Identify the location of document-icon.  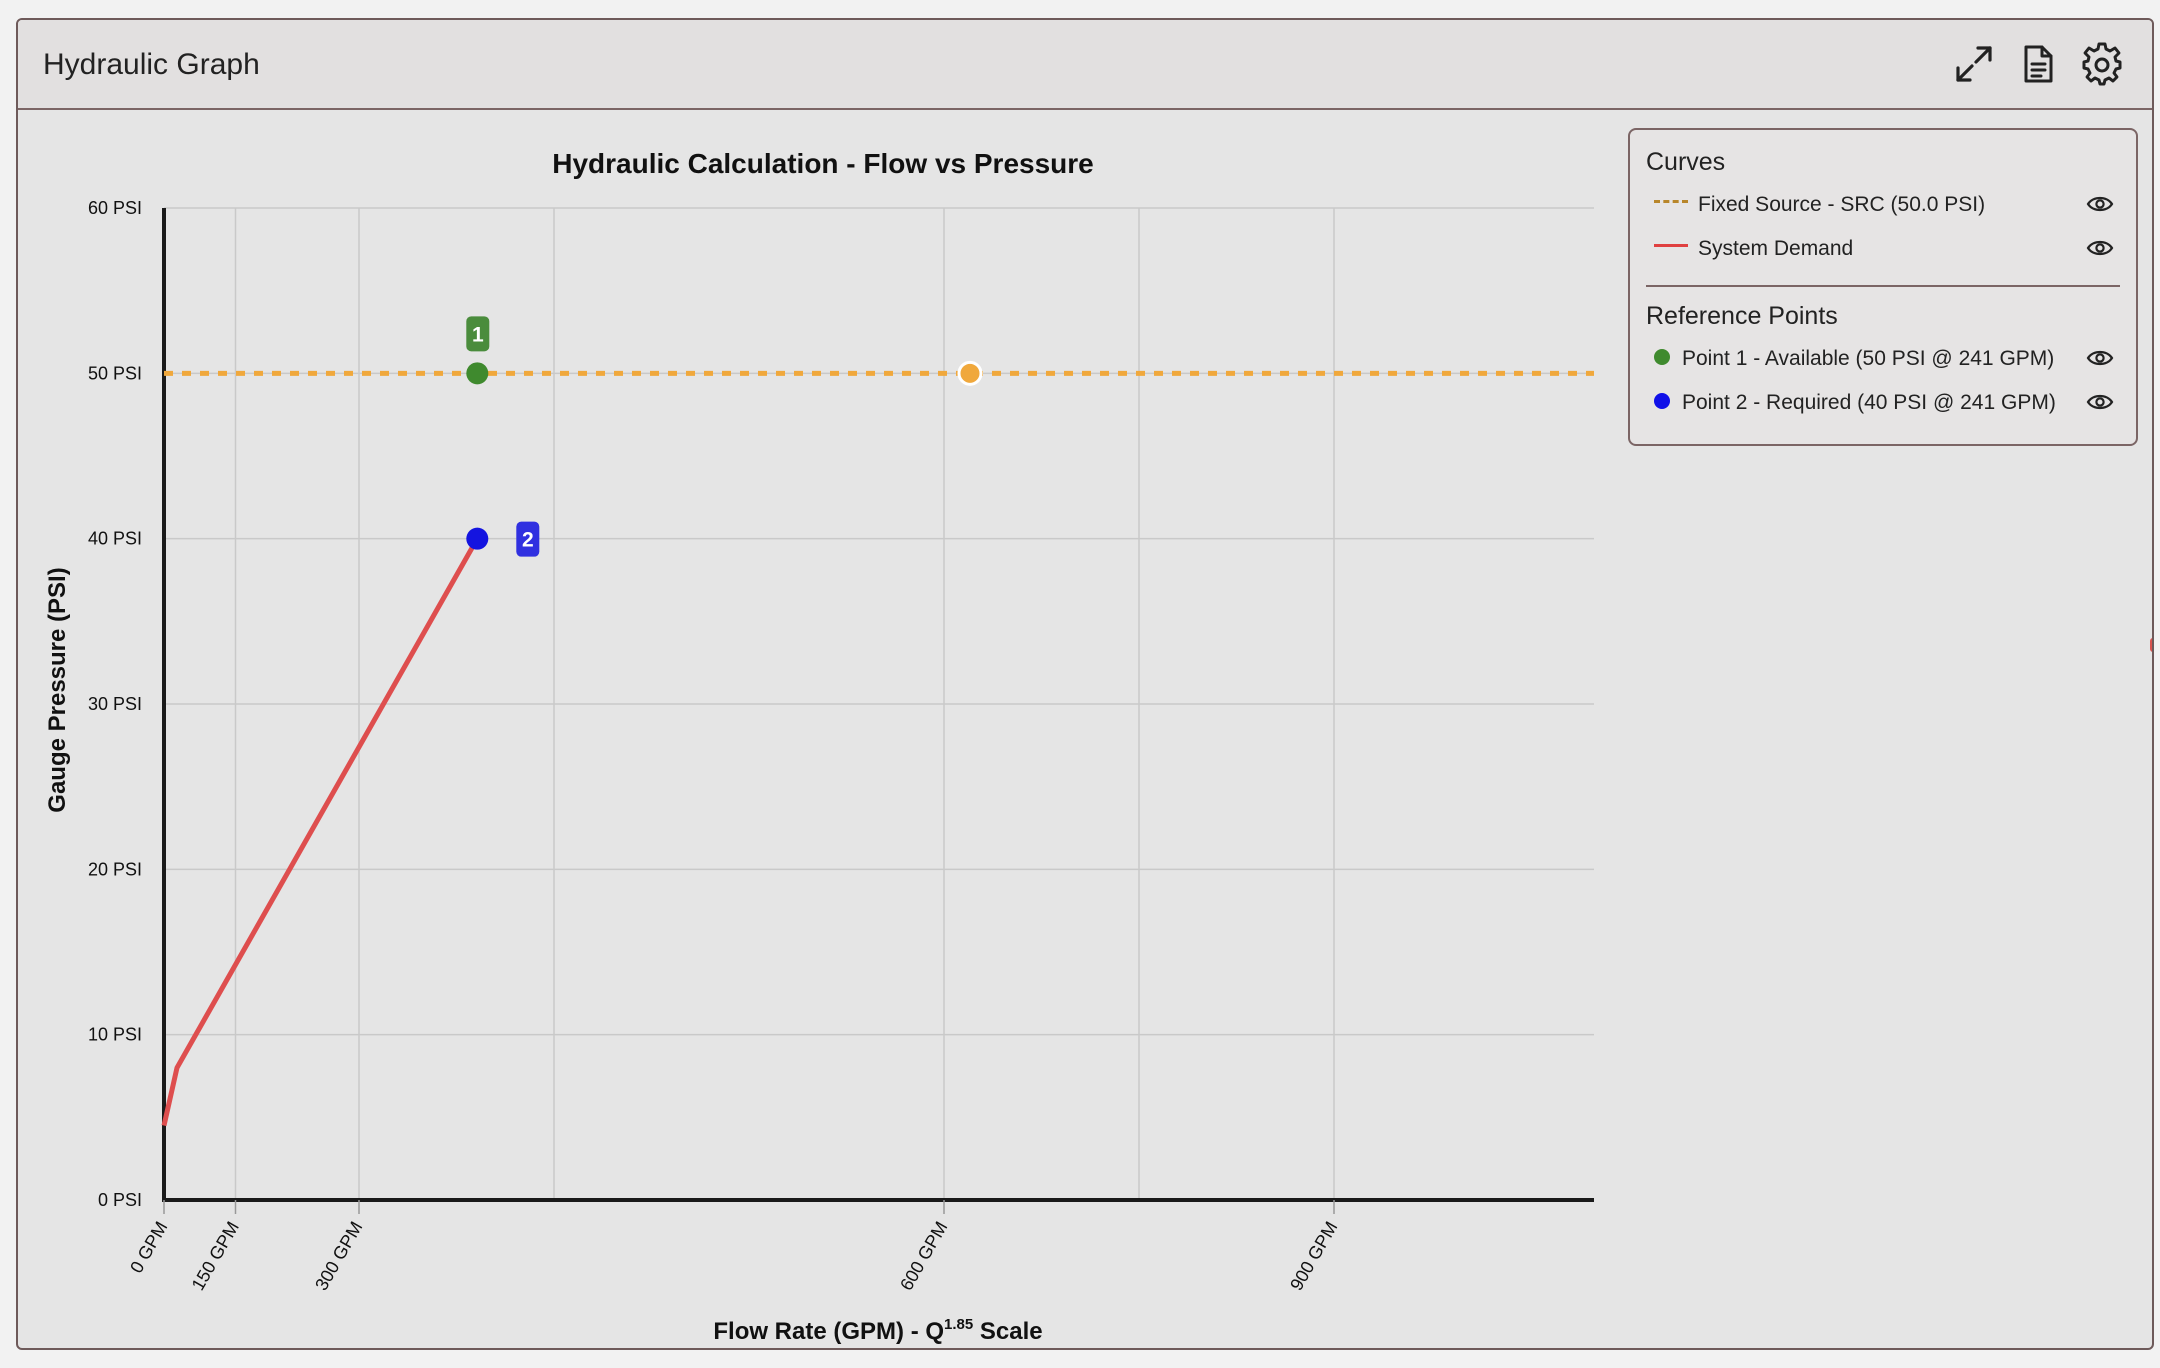
(2038, 64).